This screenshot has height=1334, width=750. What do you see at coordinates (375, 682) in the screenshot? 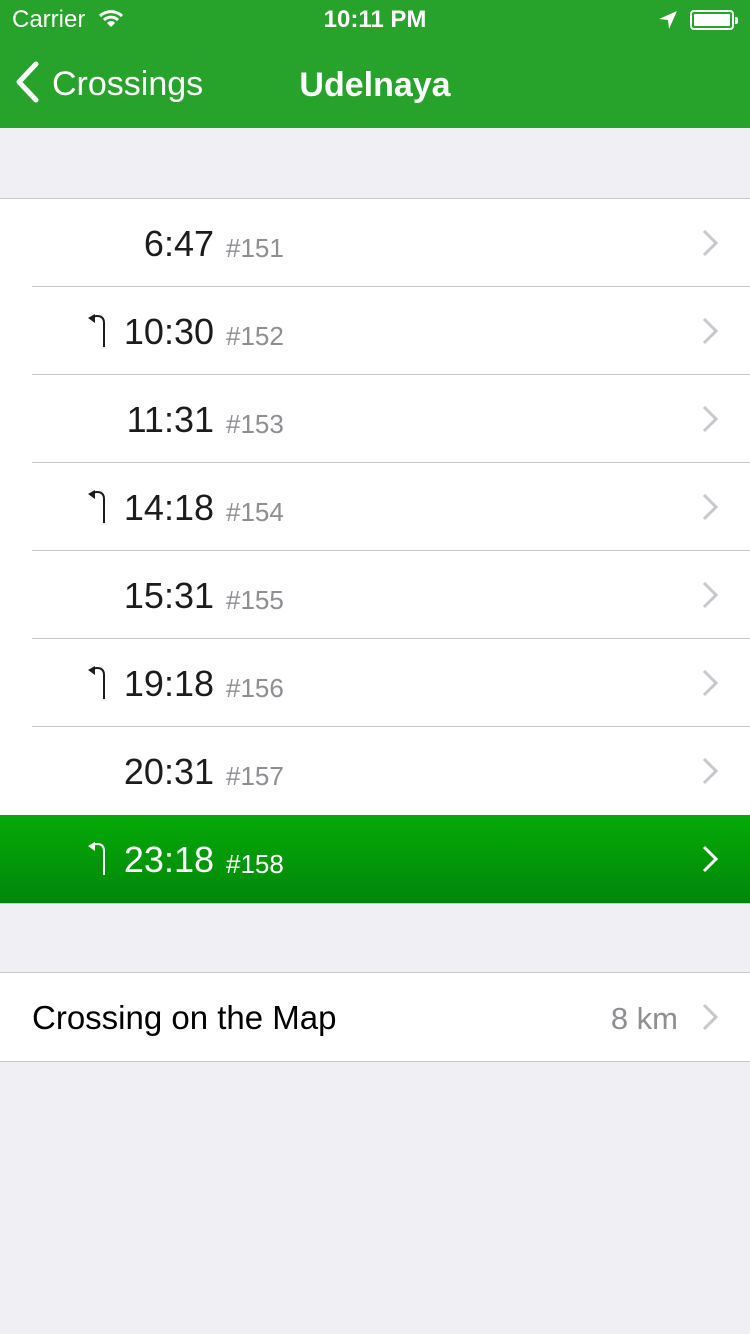
I see `train-row: 19:18 #156` at bounding box center [375, 682].